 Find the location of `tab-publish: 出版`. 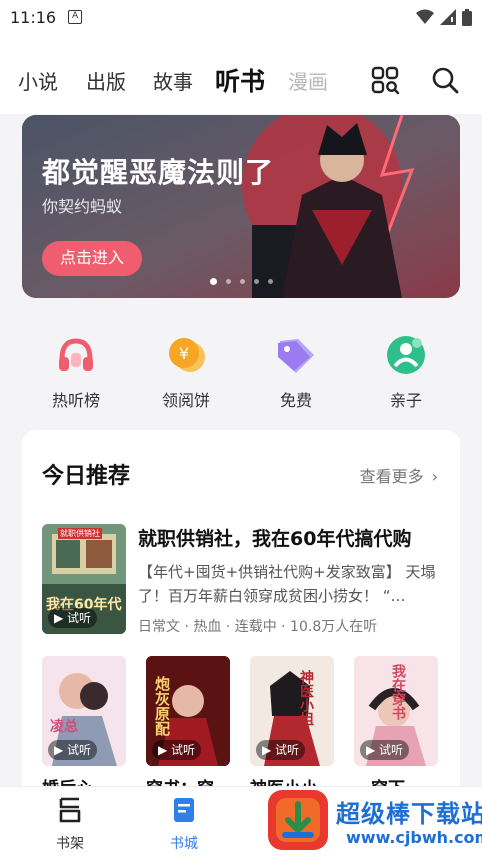

tab-publish: 出版 is located at coordinates (106, 80).